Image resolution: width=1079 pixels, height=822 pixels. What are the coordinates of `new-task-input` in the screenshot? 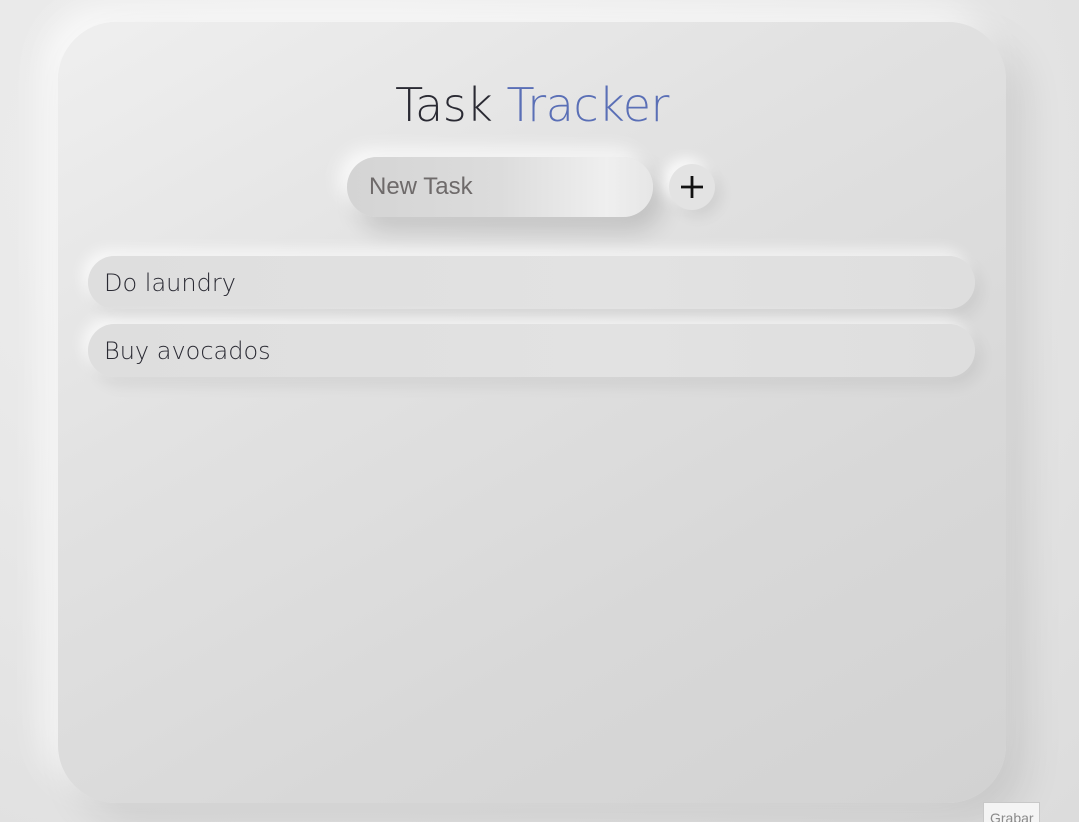 It's located at (500, 187).